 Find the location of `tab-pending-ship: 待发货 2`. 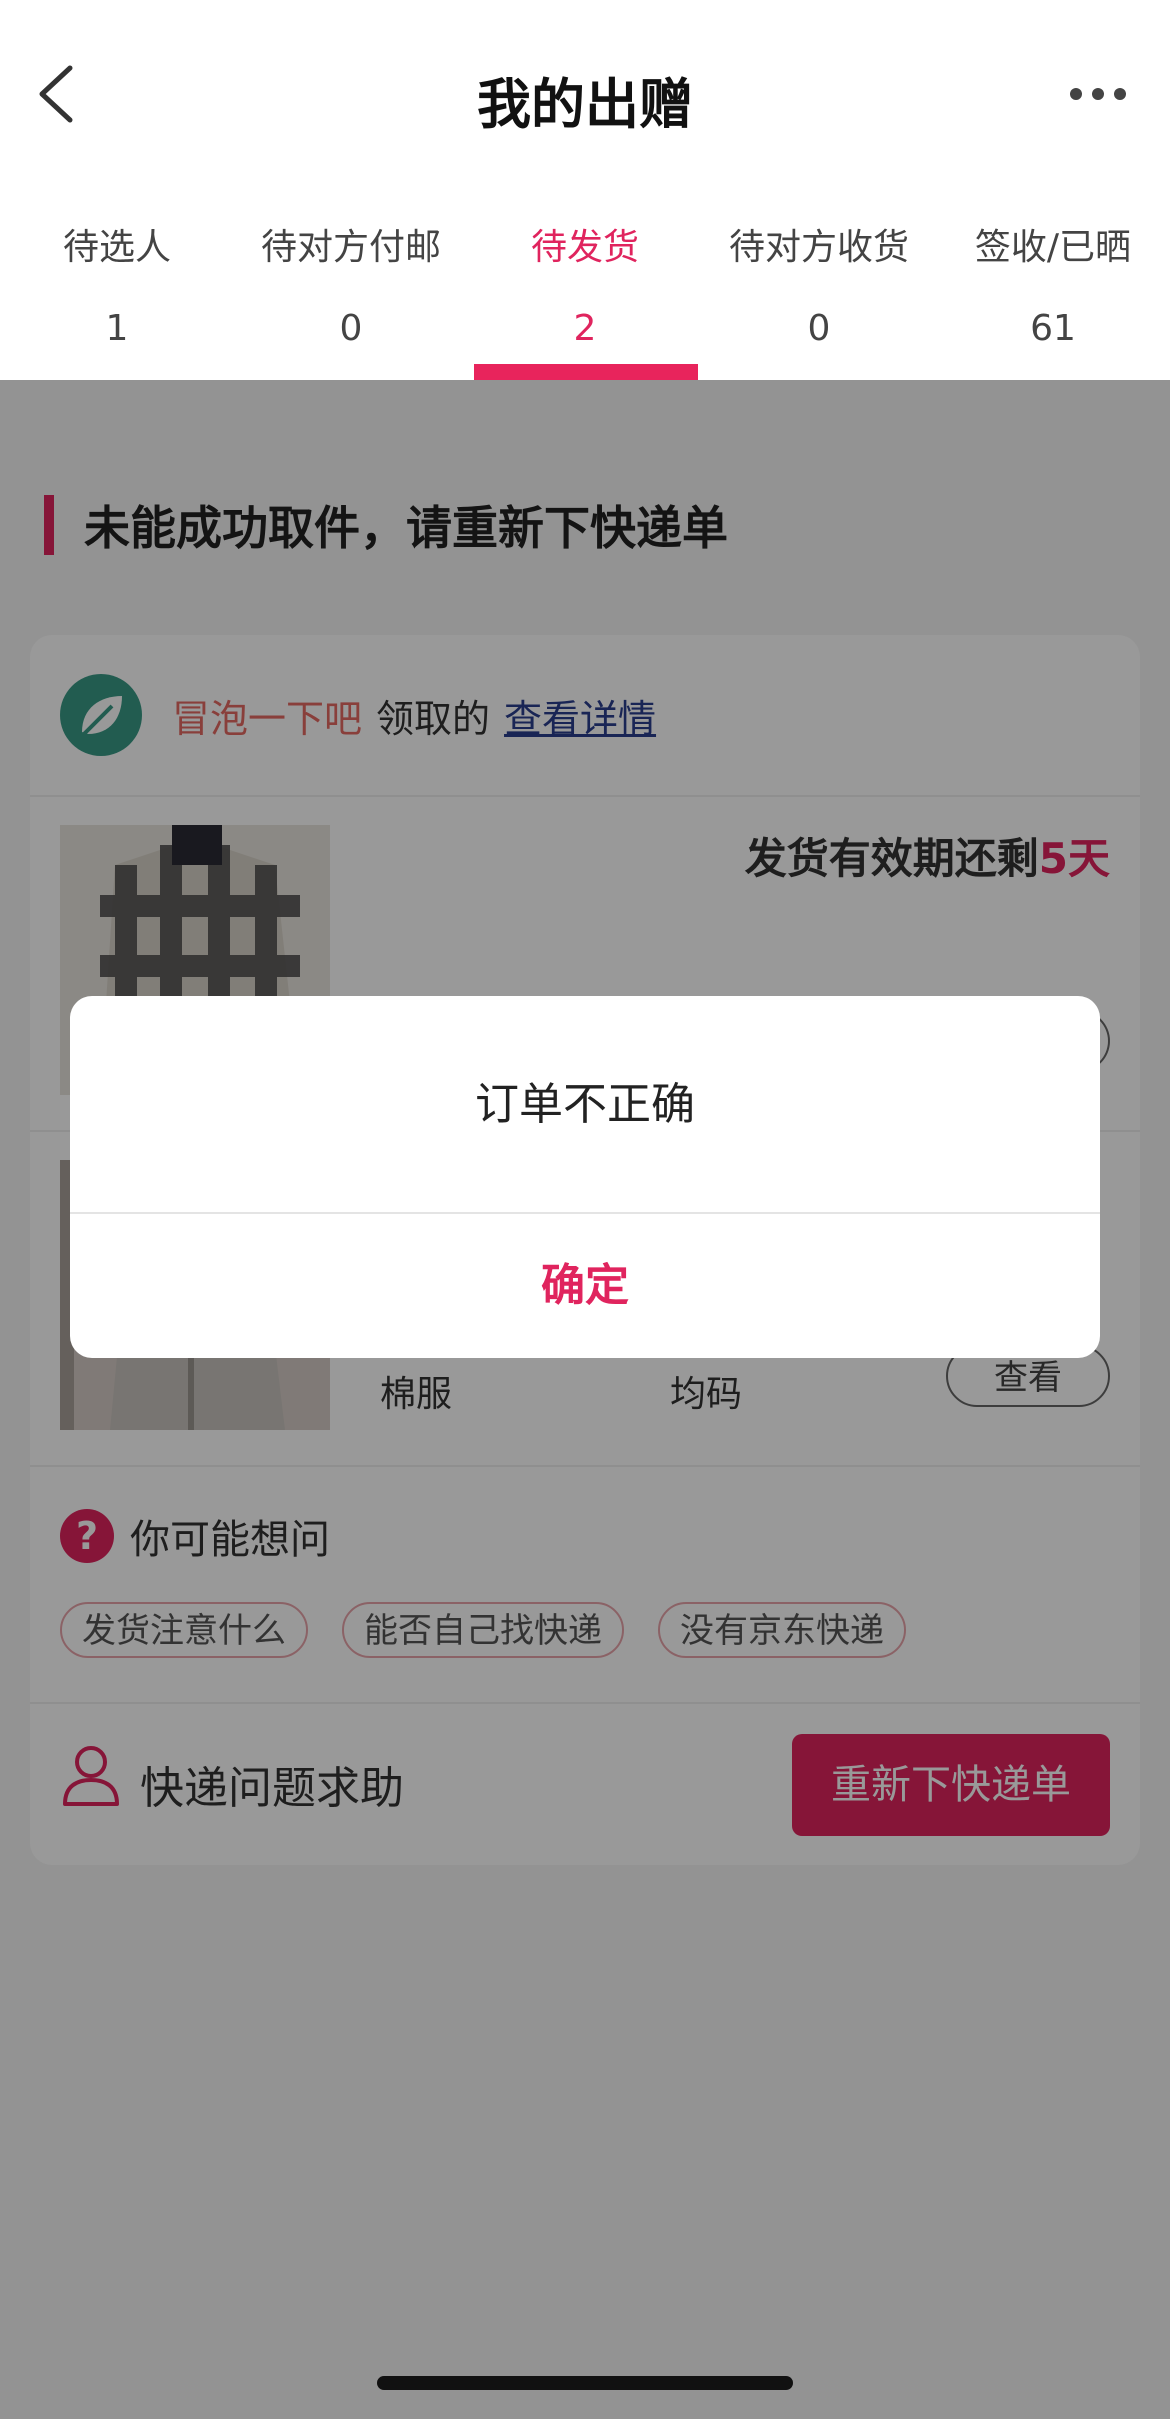

tab-pending-ship: 待发货 2 is located at coordinates (585, 290).